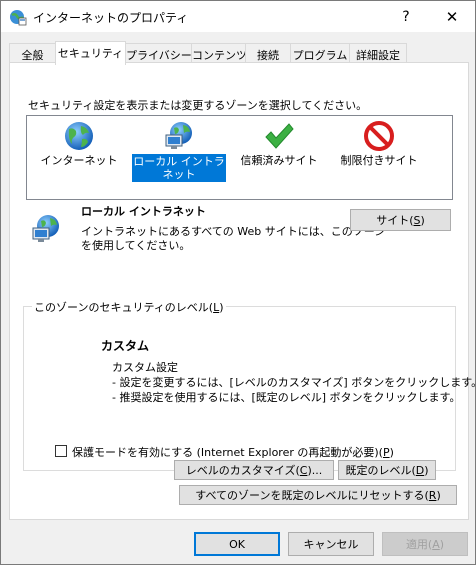  Describe the element at coordinates (179, 168) in the screenshot. I see `zone-local-intranet-label: ローカル イントラネット` at that location.